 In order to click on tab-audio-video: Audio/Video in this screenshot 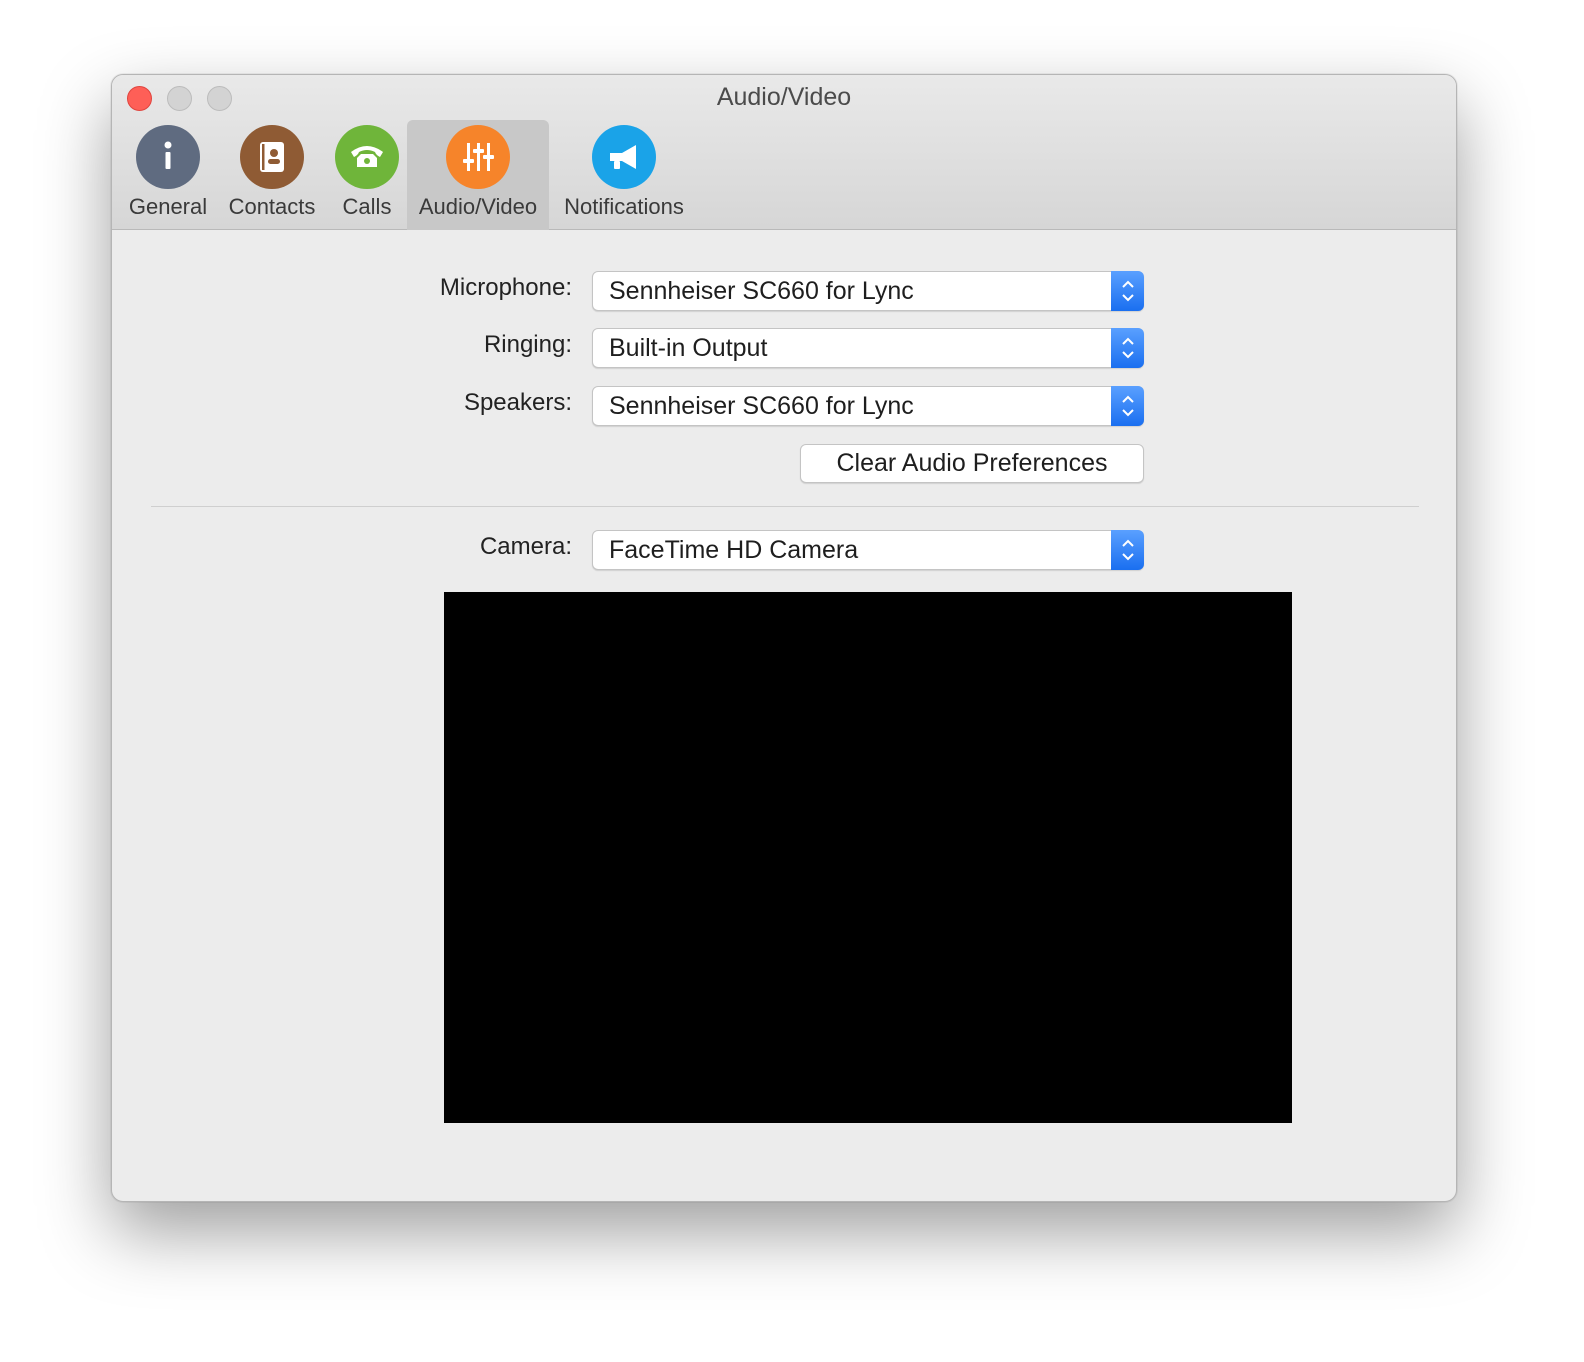, I will do `click(478, 175)`.